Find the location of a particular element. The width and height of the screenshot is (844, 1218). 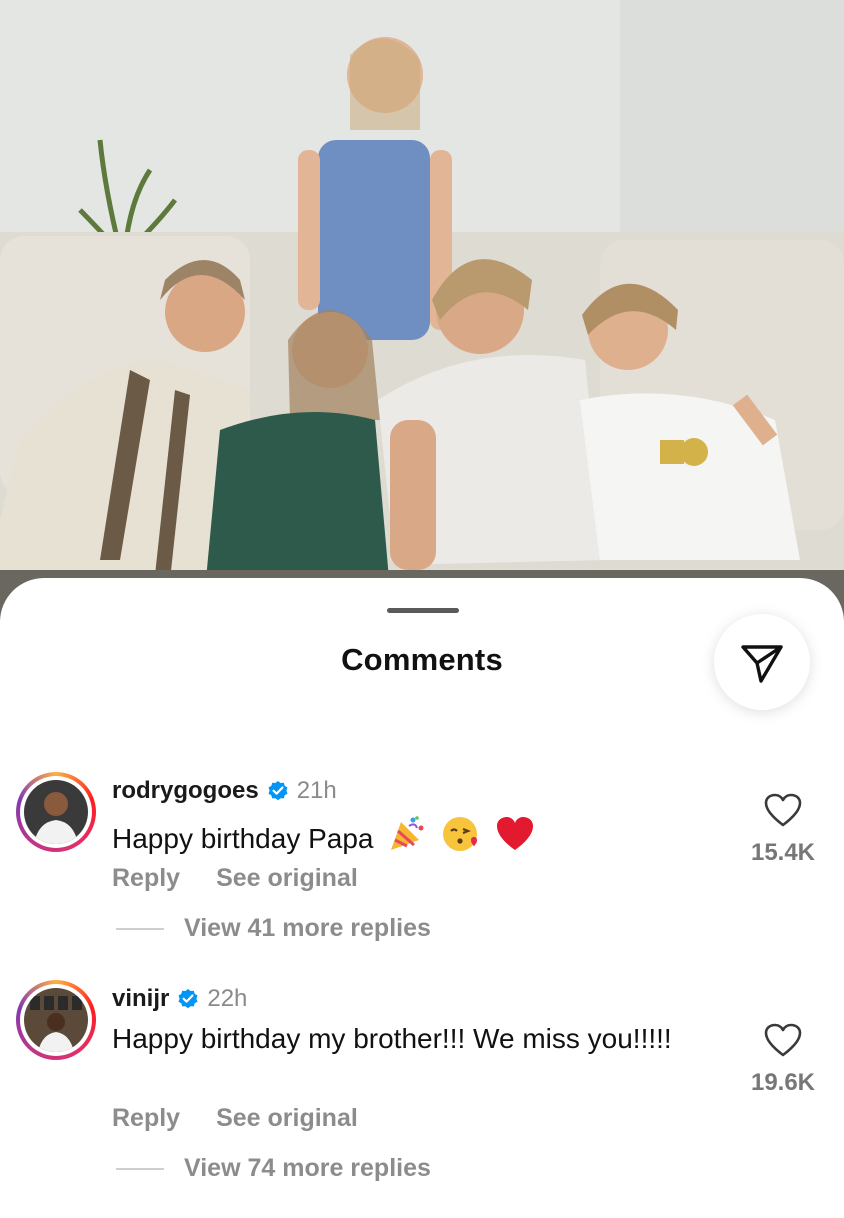

share-button is located at coordinates (762, 662).